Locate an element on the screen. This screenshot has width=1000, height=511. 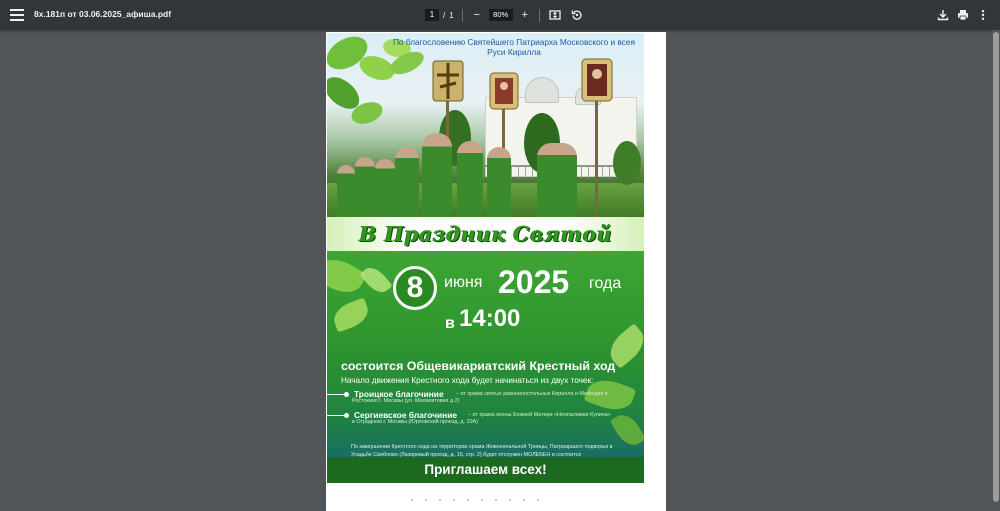
main-announcement: состоится Общевикариатский Крестный ход is located at coordinates (478, 366).